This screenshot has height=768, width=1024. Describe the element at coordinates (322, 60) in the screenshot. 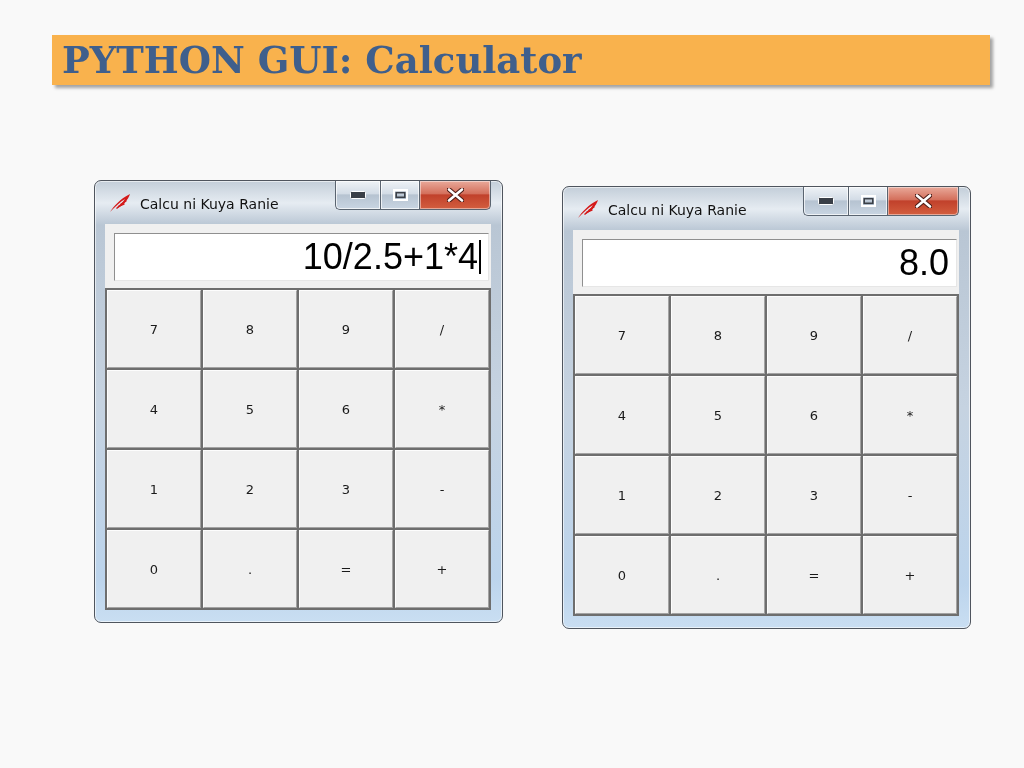

I see `slide-title: PYTHON GUI: Calculator` at that location.